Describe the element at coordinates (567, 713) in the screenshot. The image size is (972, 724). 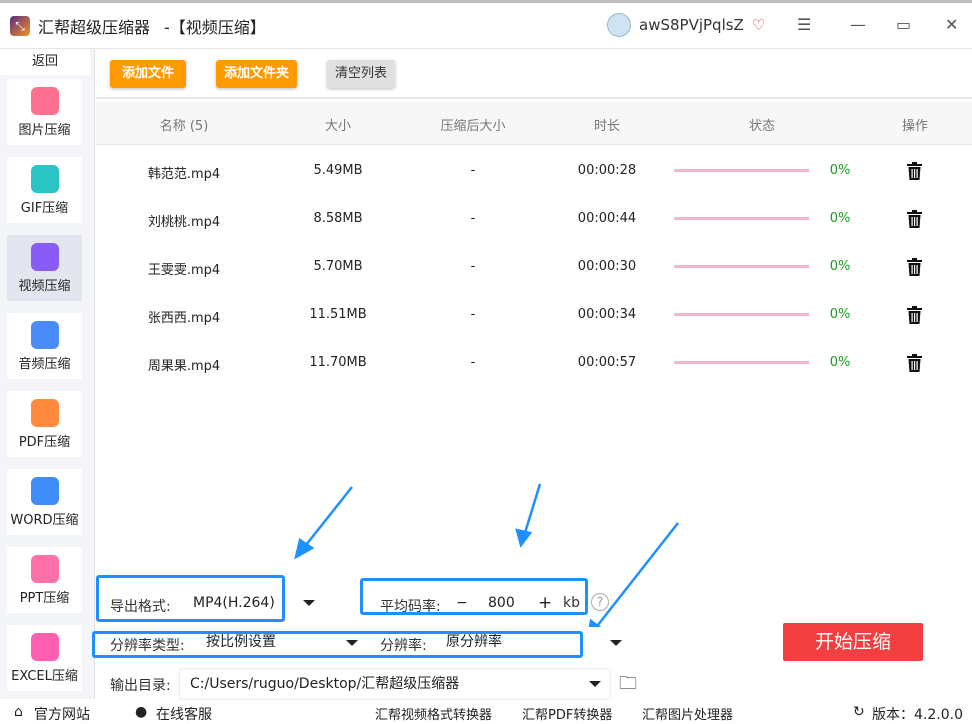
I see `pdf-converter-link: 汇帮PDF转换器` at that location.